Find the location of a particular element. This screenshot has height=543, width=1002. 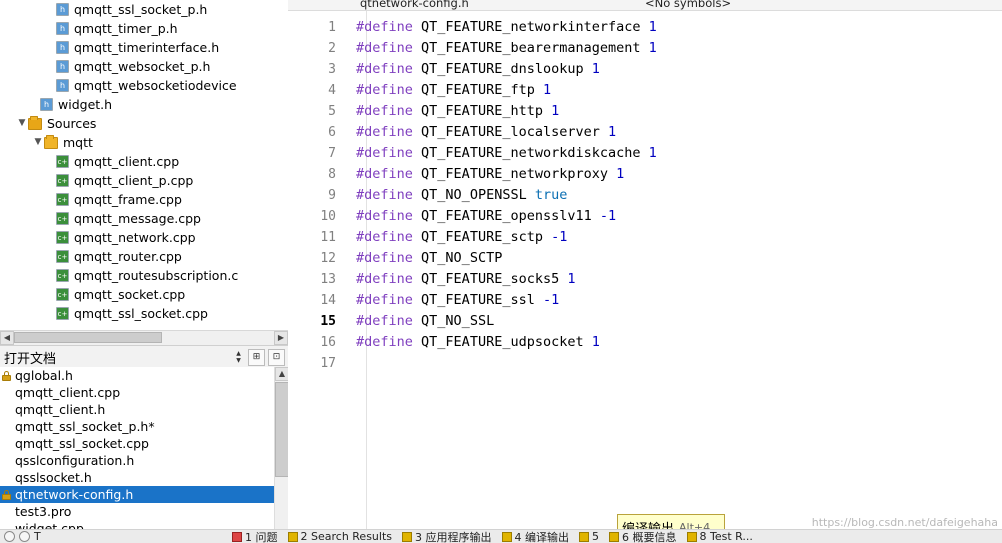

code-line: #define QT_NO_OPENSSL true is located at coordinates (679, 195).